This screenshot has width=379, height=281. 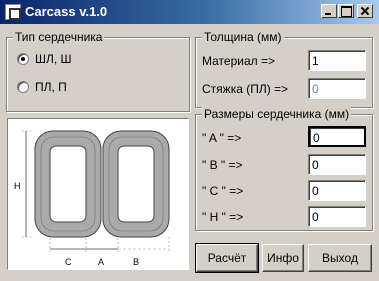 I want to click on radio-pl: ПЛ, П, so click(x=42, y=87).